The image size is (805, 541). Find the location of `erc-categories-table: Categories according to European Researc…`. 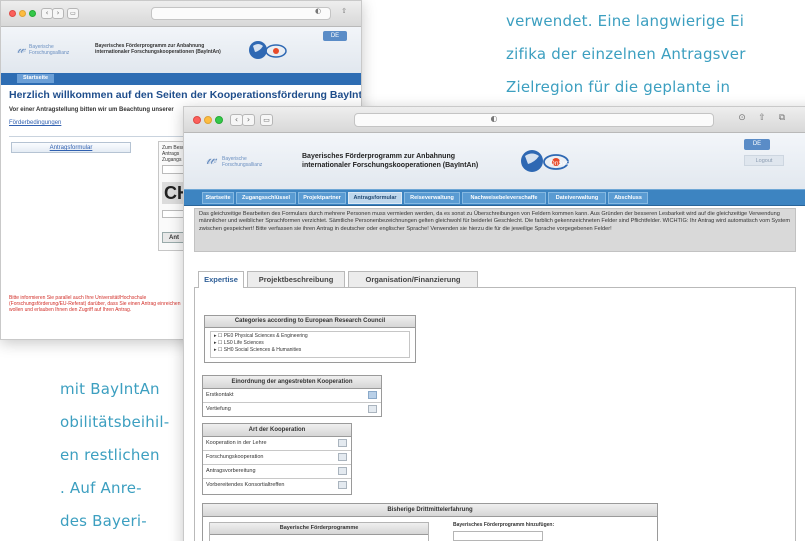

erc-categories-table: Categories according to European Researc… is located at coordinates (310, 339).